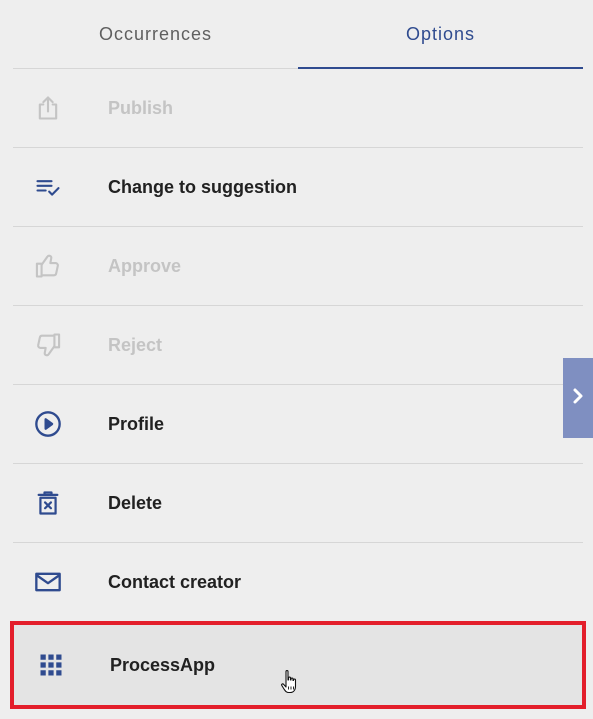 This screenshot has height=719, width=593. I want to click on thumbs-down-icon, so click(48, 345).